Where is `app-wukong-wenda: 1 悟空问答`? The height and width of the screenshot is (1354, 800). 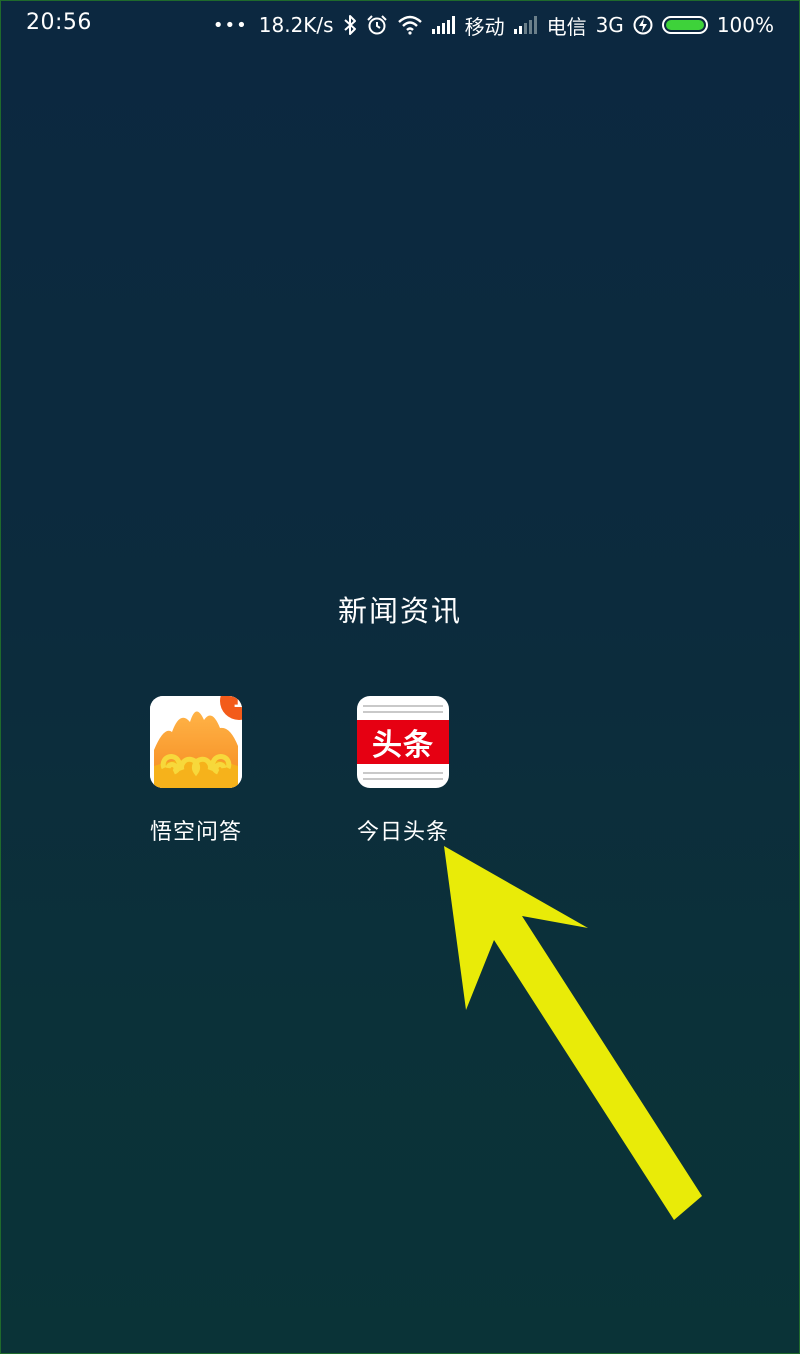 app-wukong-wenda: 1 悟空问答 is located at coordinates (196, 771).